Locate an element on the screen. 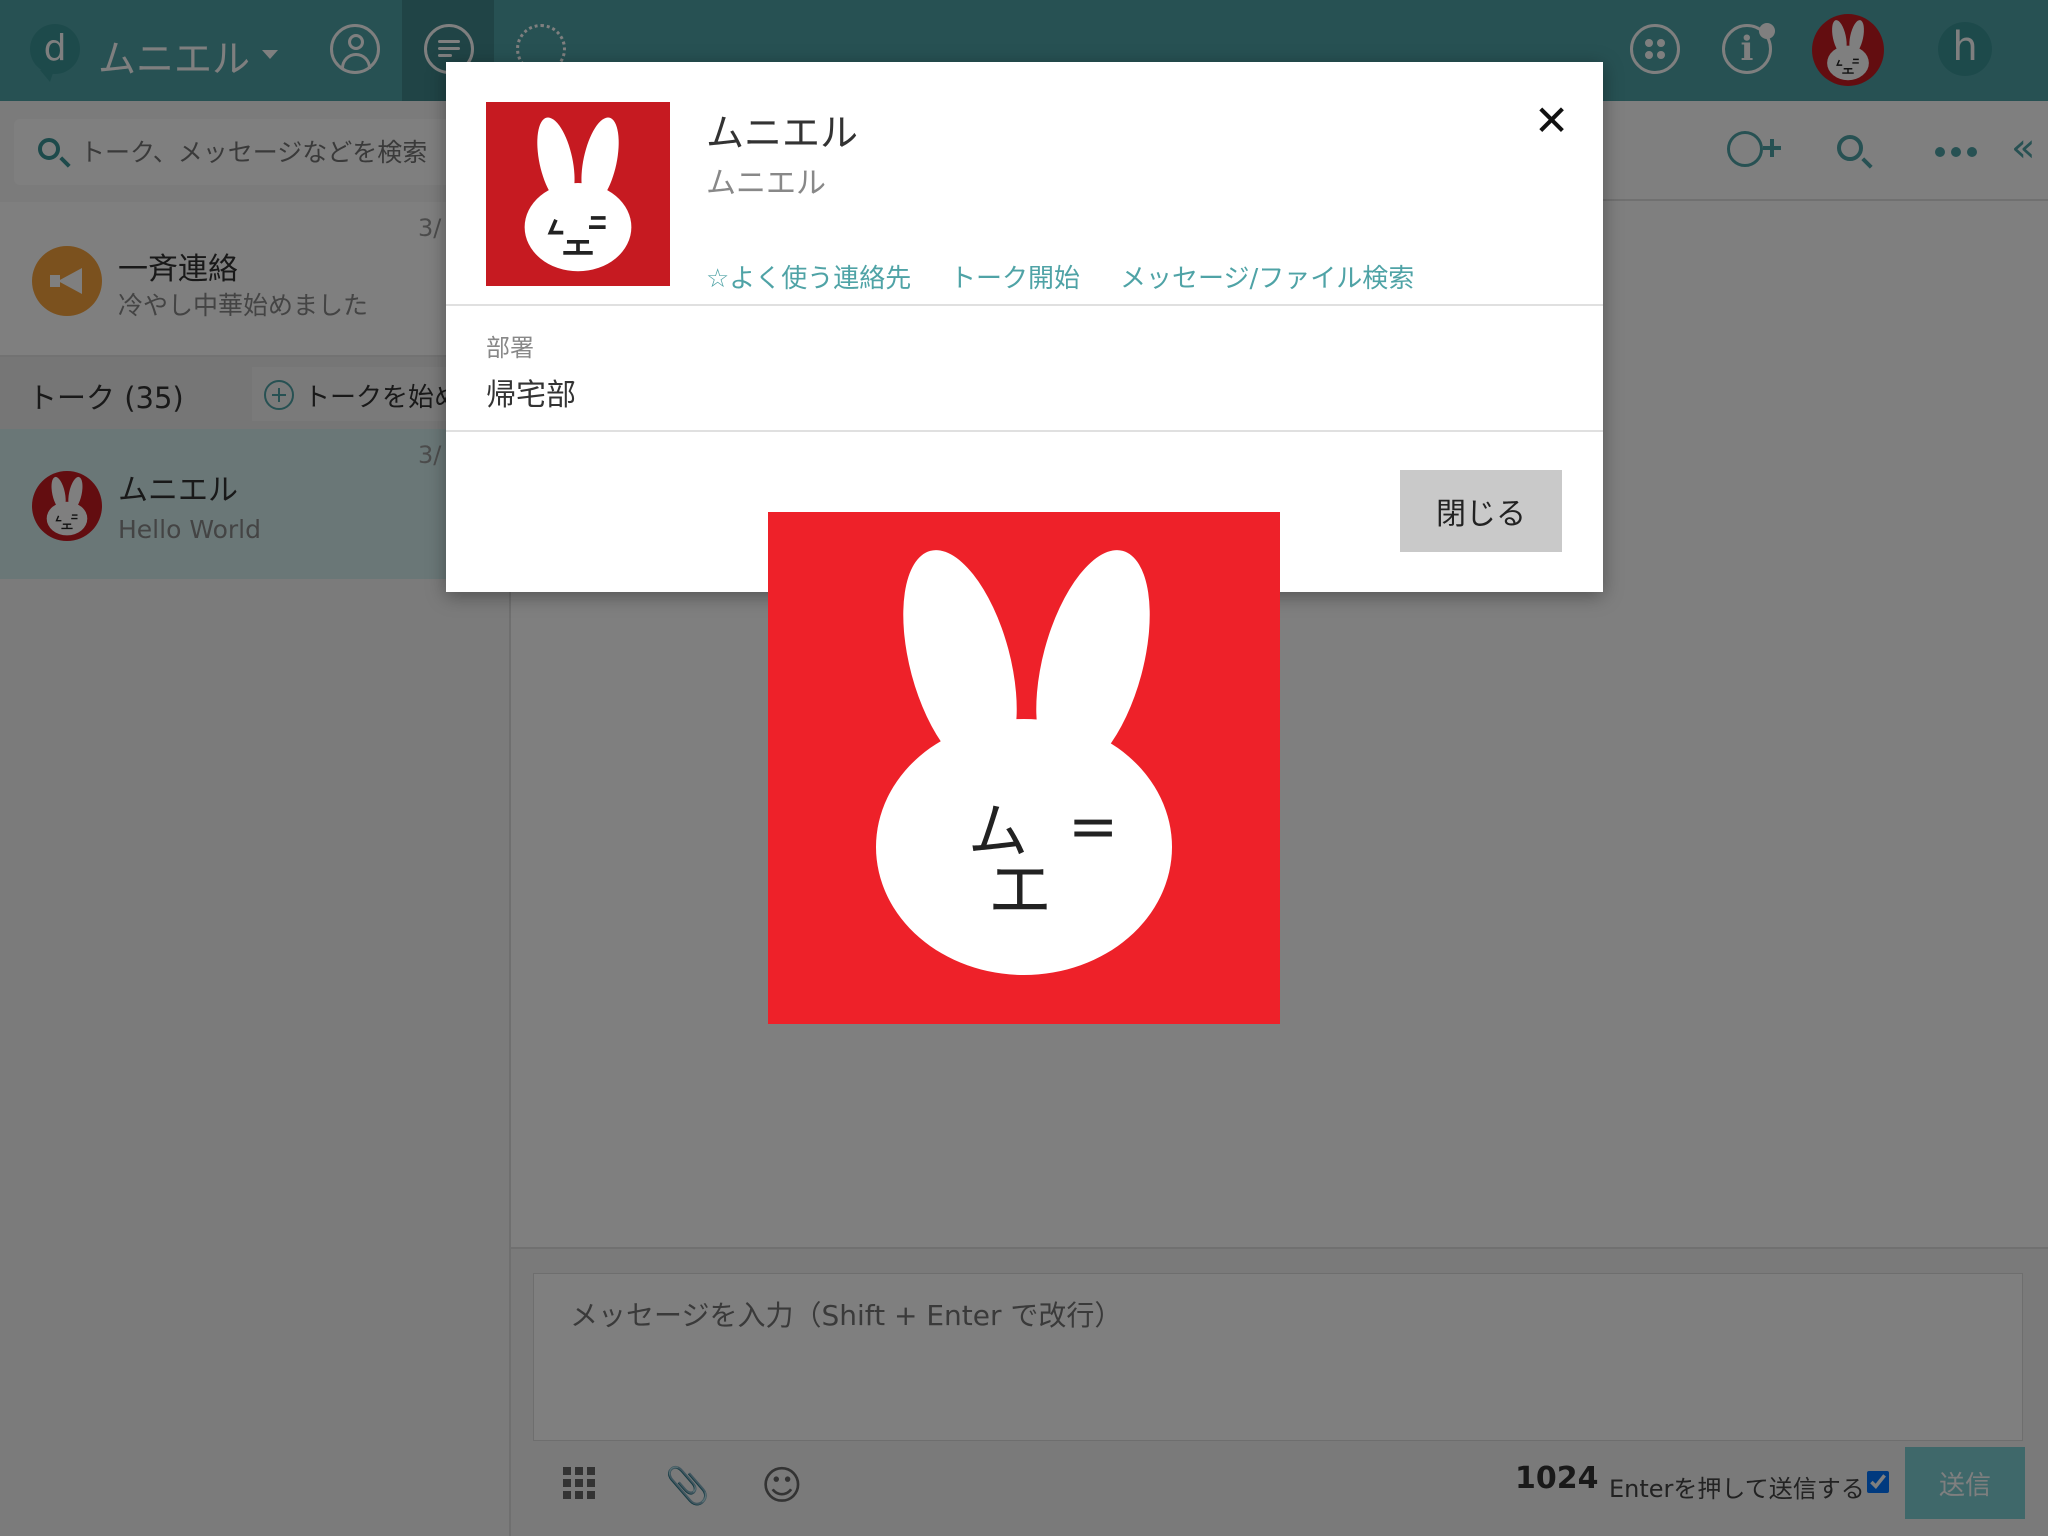  profile-subname: ムニエル is located at coordinates (766, 183).